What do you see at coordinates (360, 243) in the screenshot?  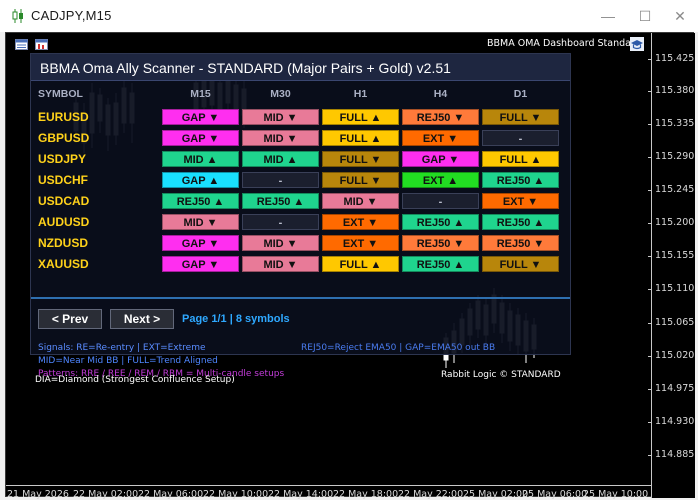 I see `signal-cell-nzdusd-h1: EXT ▼` at bounding box center [360, 243].